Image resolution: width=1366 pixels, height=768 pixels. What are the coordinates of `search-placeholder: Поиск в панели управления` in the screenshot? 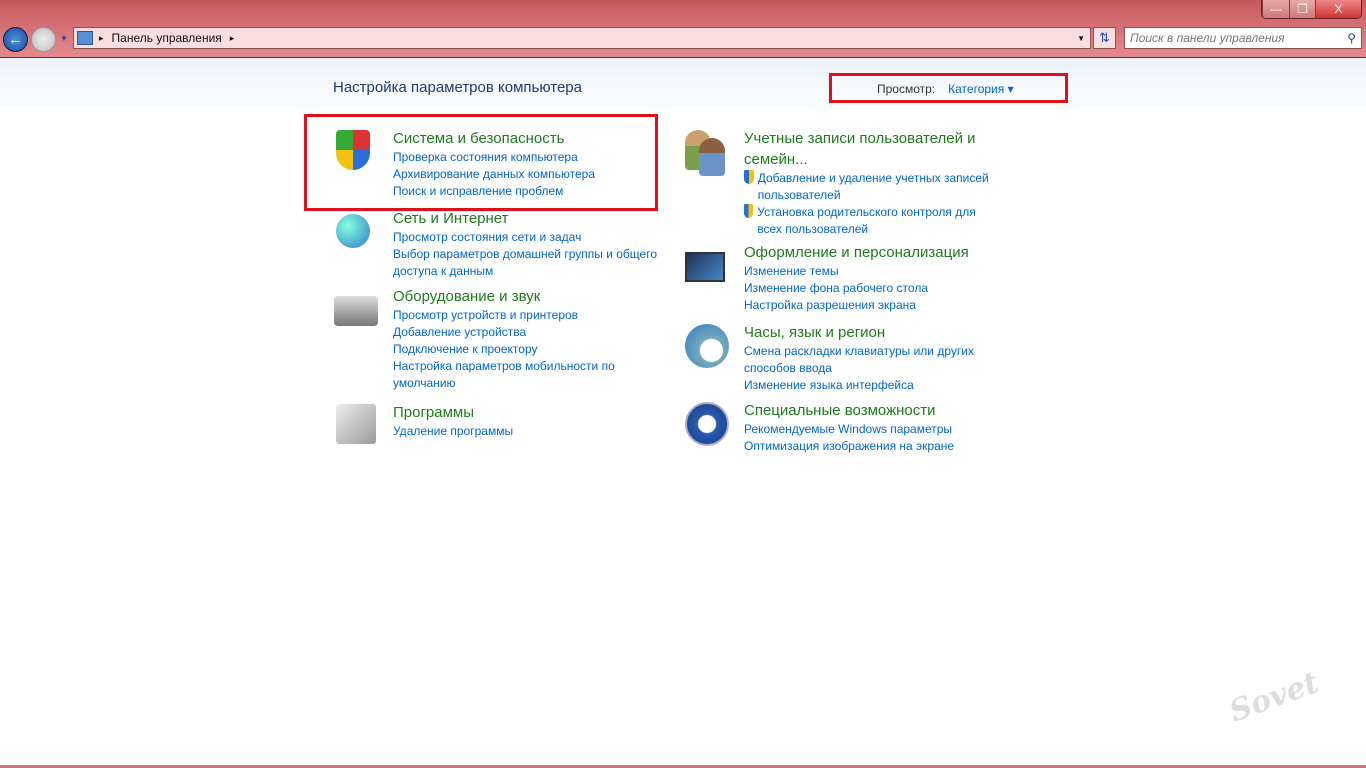 It's located at (1207, 38).